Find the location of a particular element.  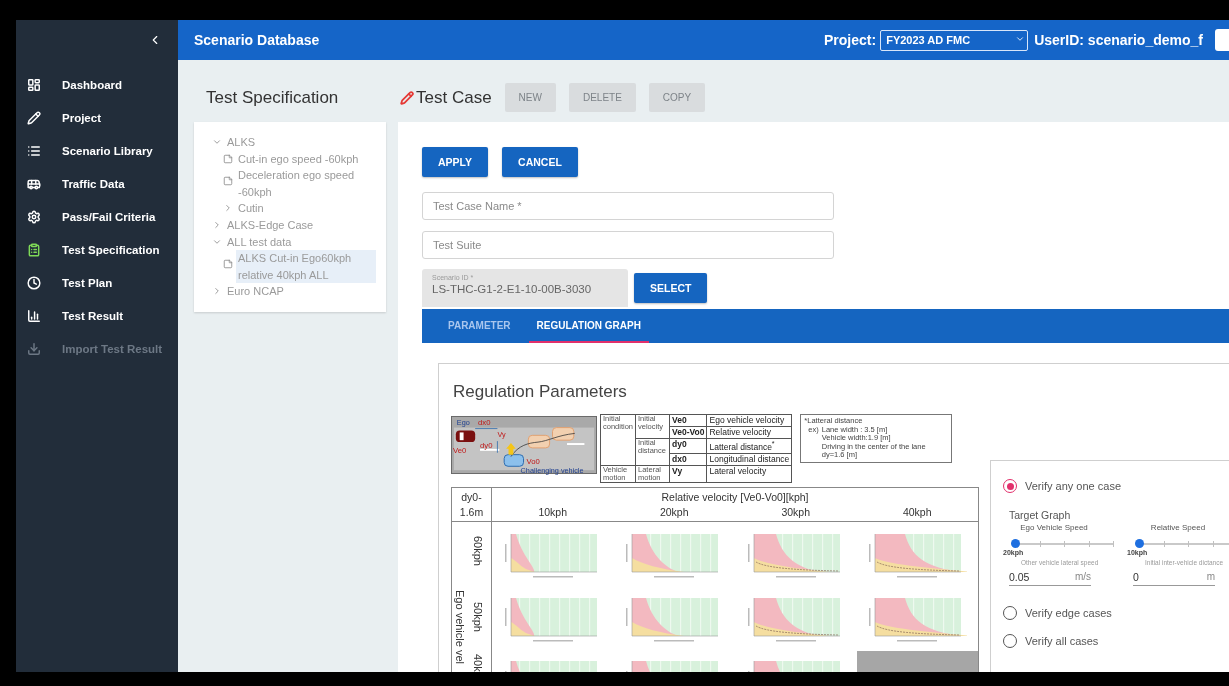

radio-option: Verify all cases is located at coordinates (1115, 641).